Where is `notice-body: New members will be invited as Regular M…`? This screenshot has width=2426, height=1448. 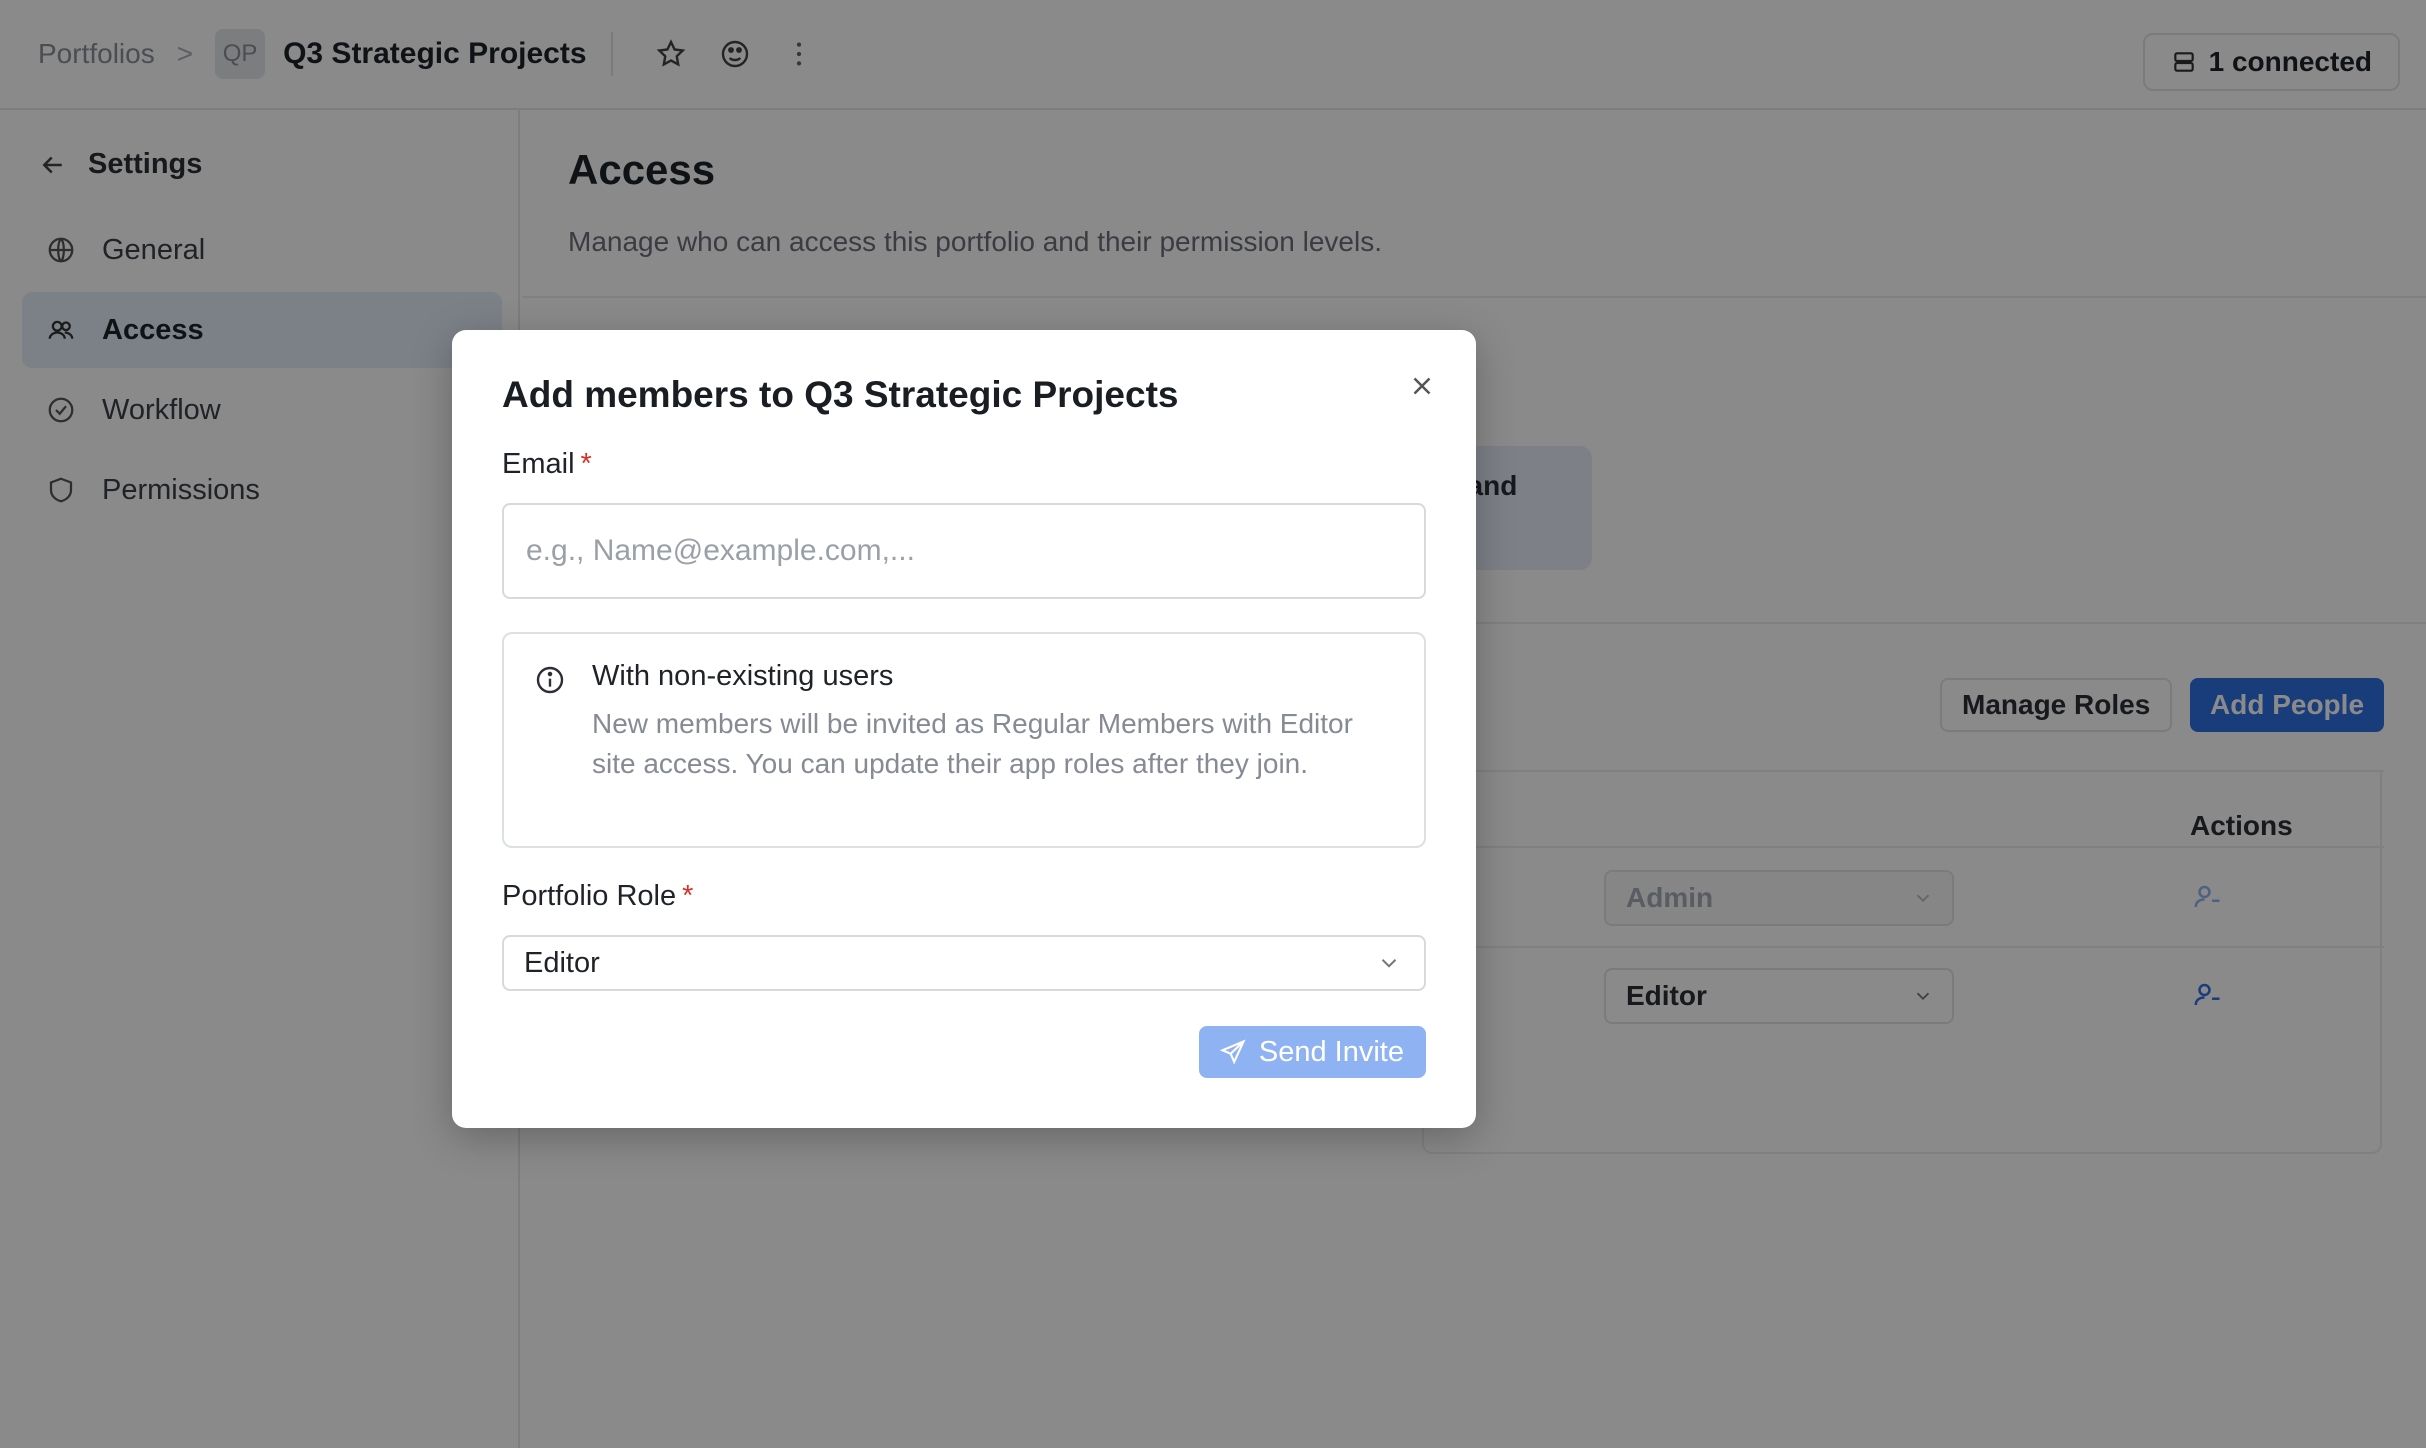
notice-body: New members will be invited as Regular M… is located at coordinates (972, 743).